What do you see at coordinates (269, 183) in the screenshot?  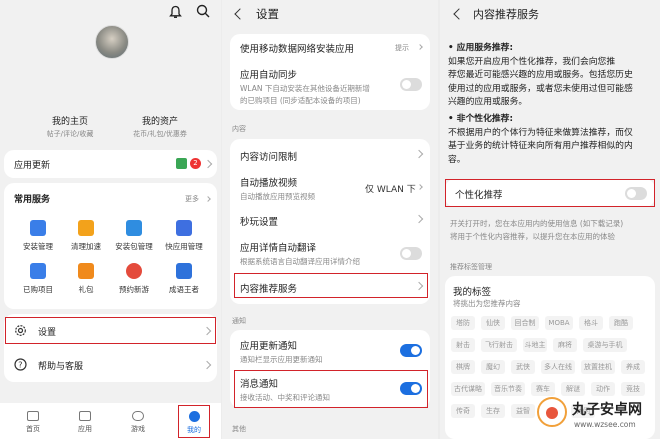 I see `autoplay-label: 自动播放视频` at bounding box center [269, 183].